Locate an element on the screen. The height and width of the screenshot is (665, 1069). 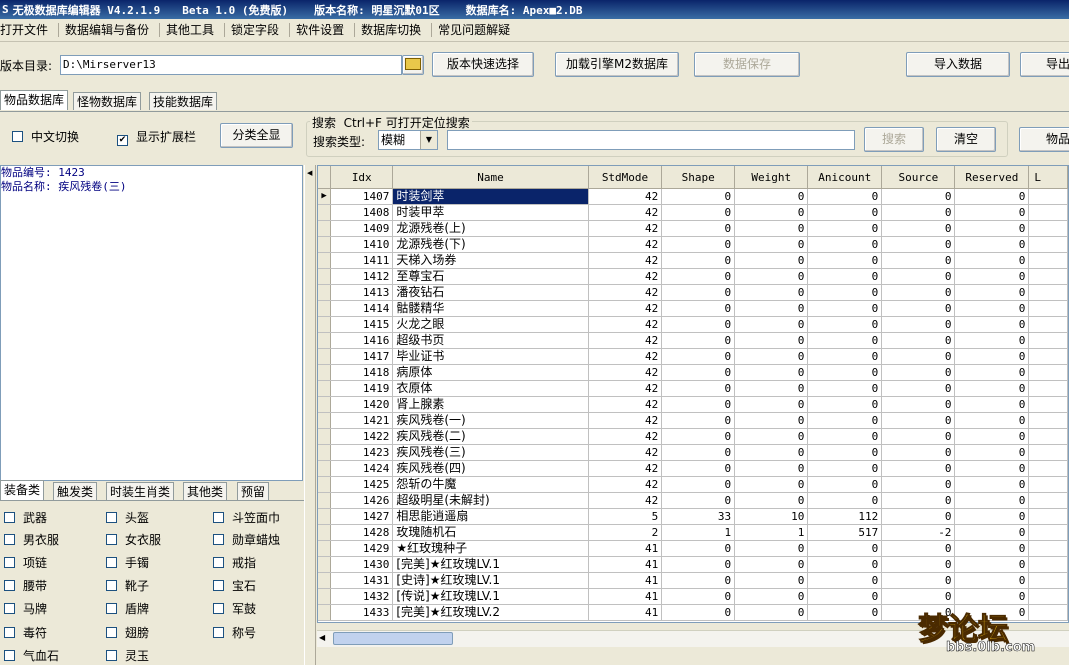
clear-button: 清空 is located at coordinates (966, 139).